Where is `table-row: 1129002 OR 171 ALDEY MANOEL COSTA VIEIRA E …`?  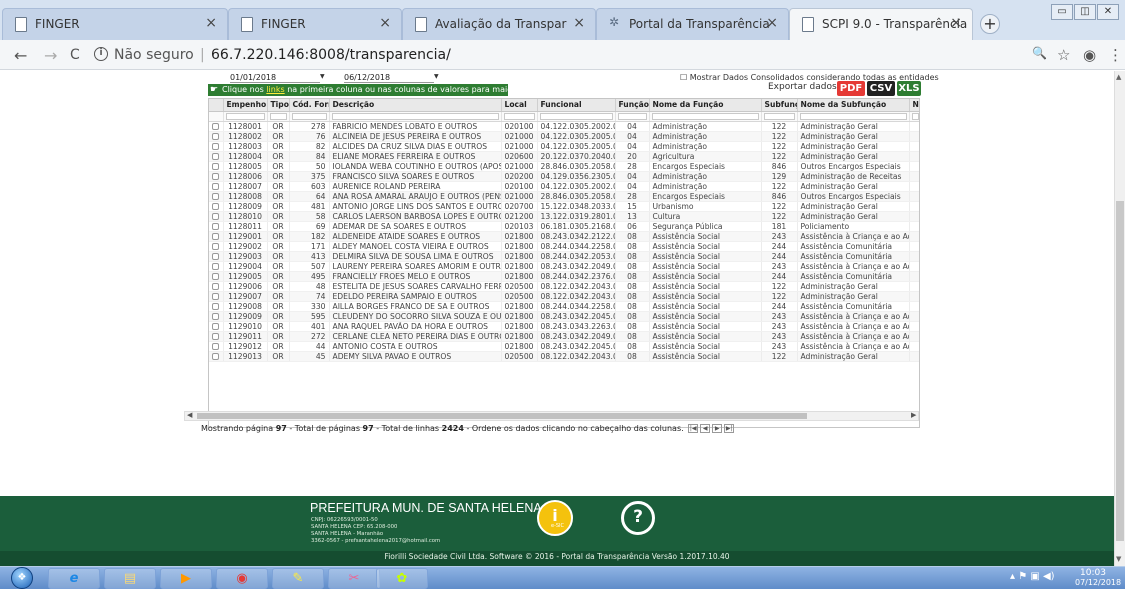 table-row: 1129002 OR 171 ALDEY MANOEL COSTA VIEIRA E … is located at coordinates (564, 246).